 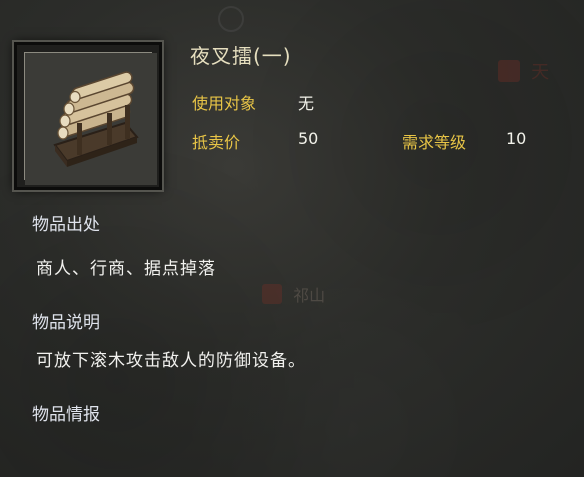 I want to click on item-icon-frame, so click(x=88, y=116).